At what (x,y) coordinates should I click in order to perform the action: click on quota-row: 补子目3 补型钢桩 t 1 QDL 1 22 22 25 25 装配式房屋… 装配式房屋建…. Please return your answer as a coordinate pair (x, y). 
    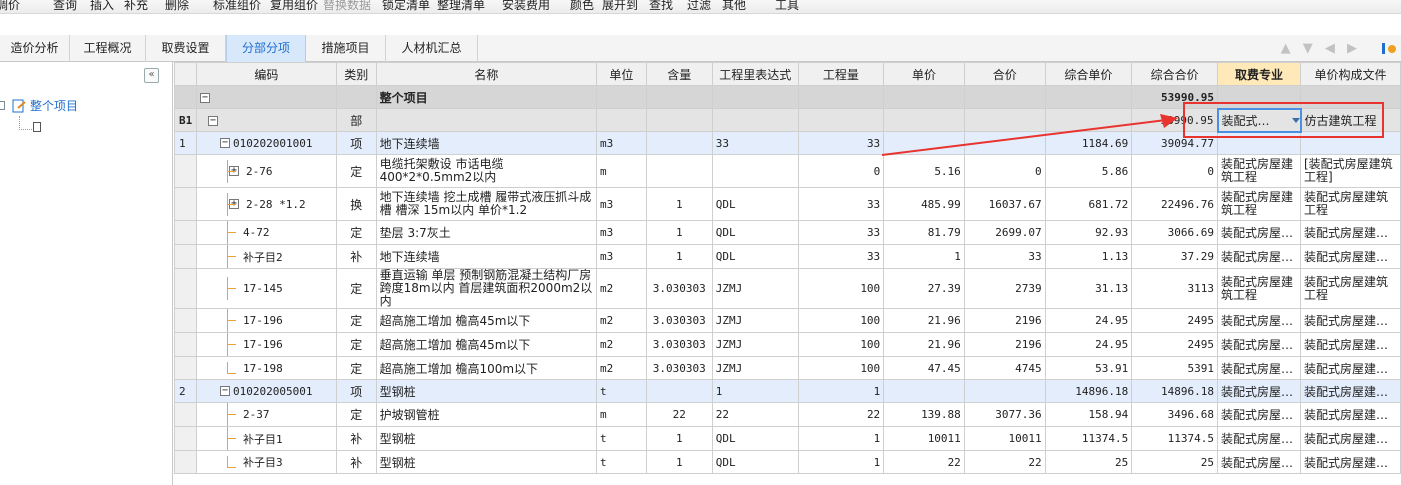
    Looking at the image, I should click on (787, 462).